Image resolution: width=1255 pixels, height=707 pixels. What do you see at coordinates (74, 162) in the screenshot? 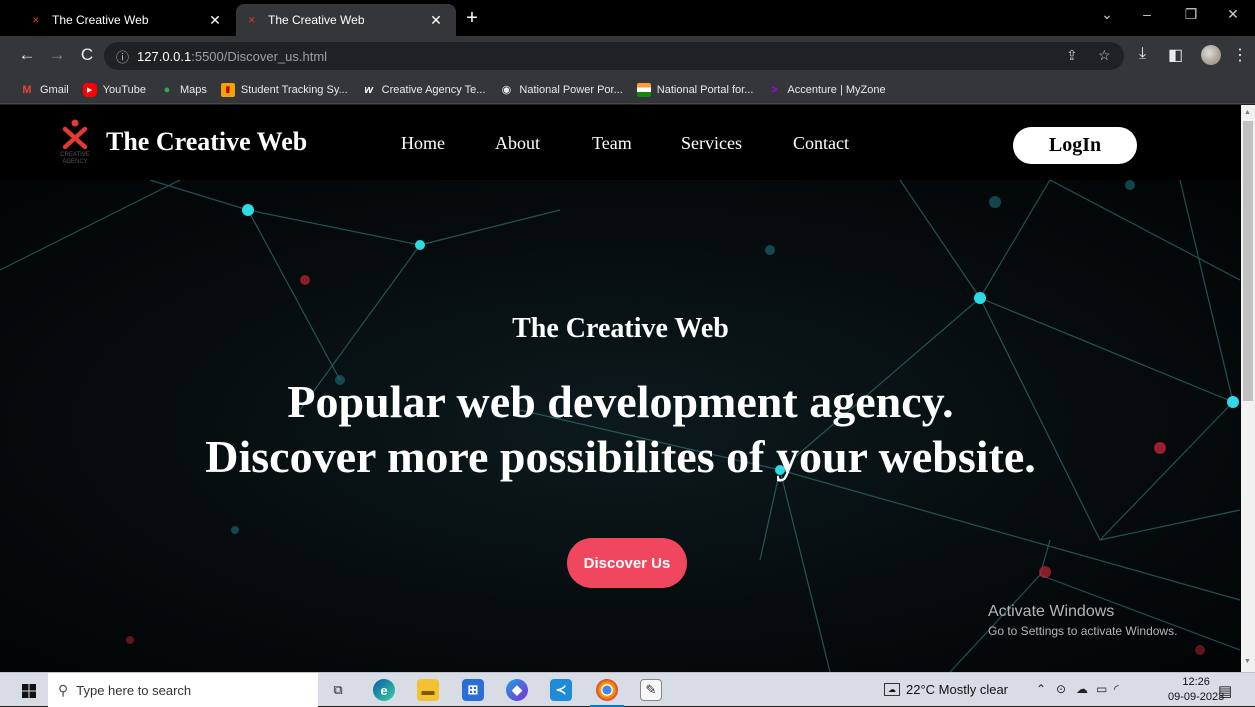
I see `svg-text: AGENCY` at bounding box center [74, 162].